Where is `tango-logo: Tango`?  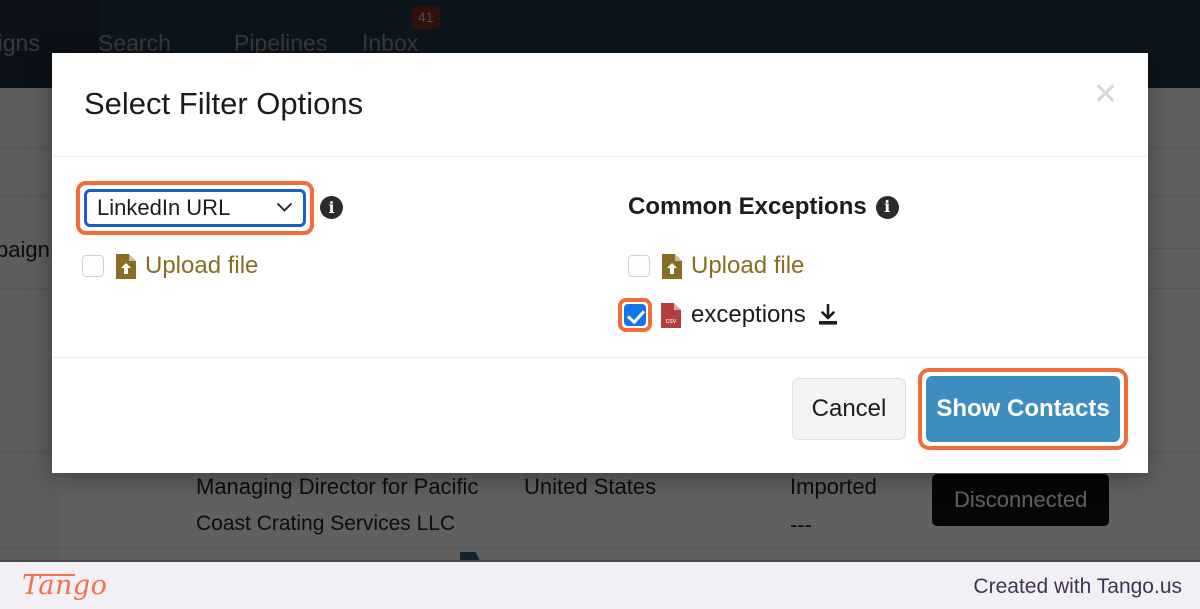 tango-logo: Tango is located at coordinates (65, 585).